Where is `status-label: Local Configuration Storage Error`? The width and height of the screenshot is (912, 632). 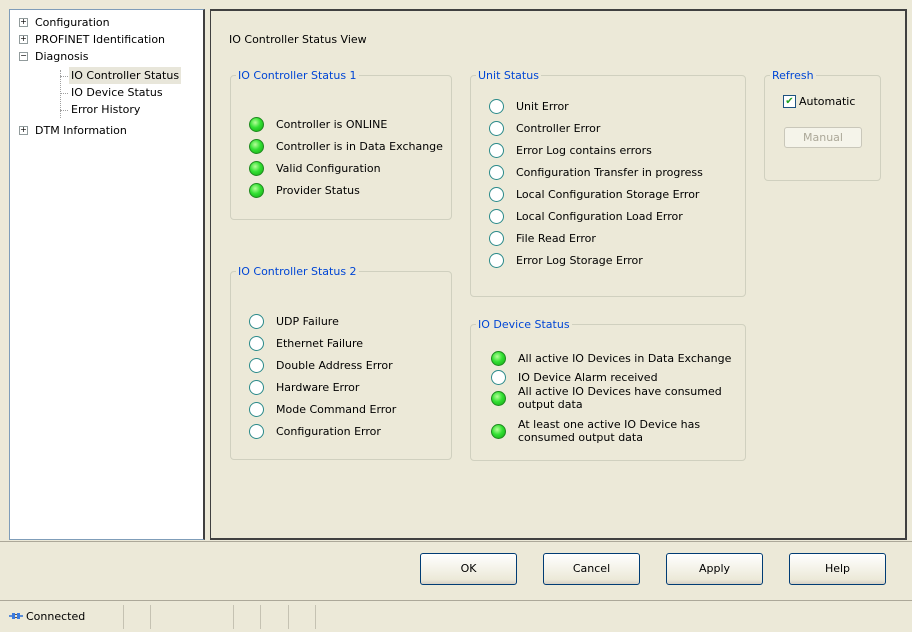
status-label: Local Configuration Storage Error is located at coordinates (608, 194).